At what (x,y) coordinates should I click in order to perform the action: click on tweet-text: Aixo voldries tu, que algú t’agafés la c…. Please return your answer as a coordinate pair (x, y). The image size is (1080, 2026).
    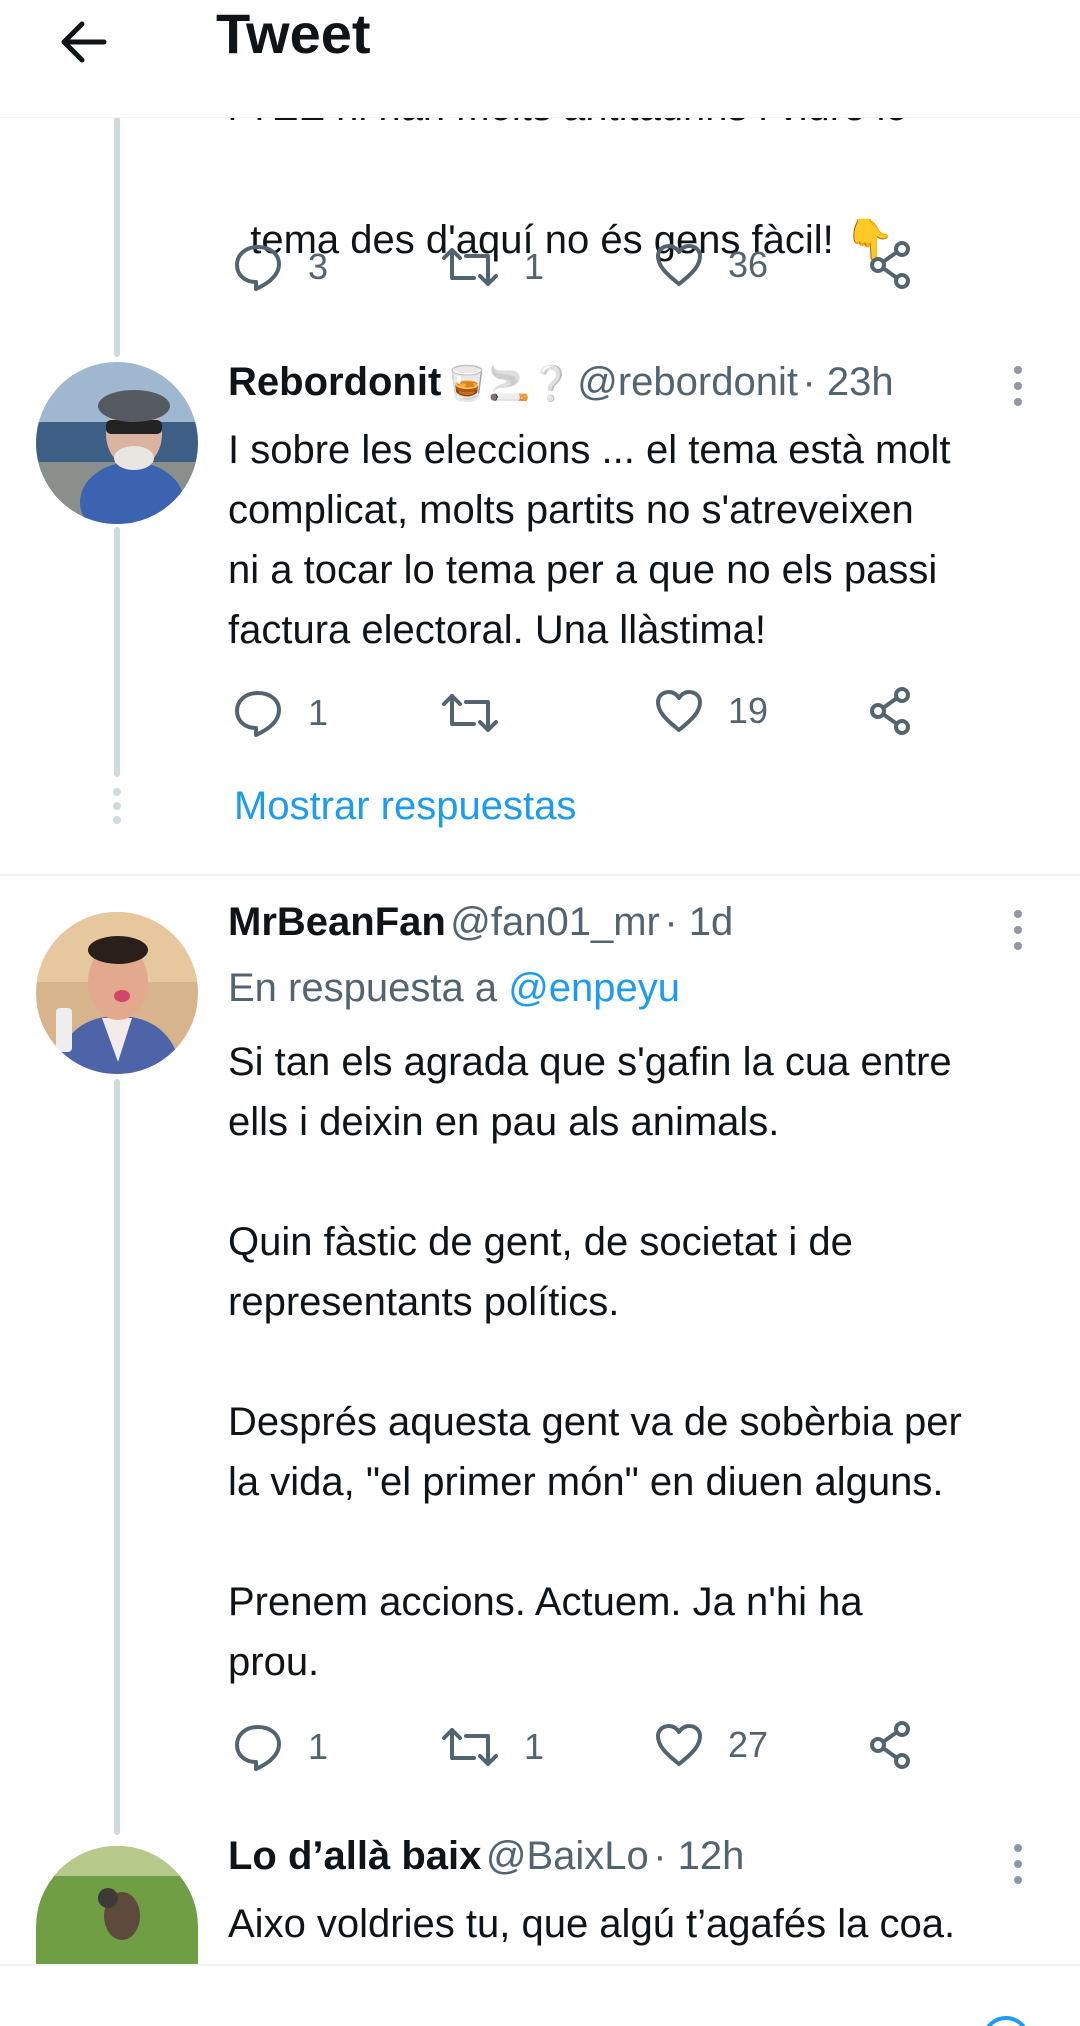
    Looking at the image, I should click on (592, 1924).